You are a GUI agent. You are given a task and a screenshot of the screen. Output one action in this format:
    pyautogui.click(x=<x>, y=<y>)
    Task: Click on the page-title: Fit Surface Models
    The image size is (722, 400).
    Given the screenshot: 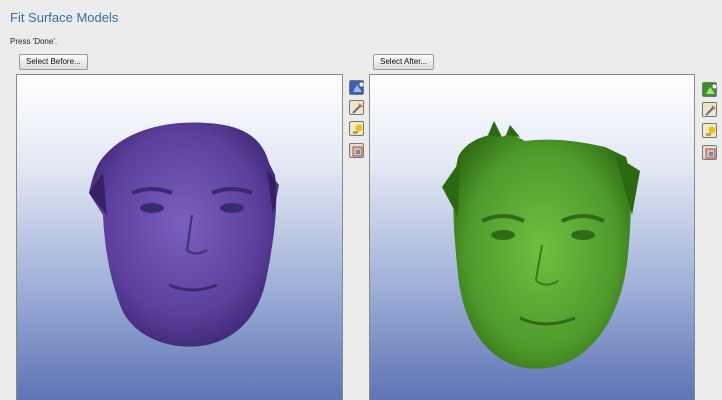 What is the action you would take?
    pyautogui.click(x=64, y=17)
    